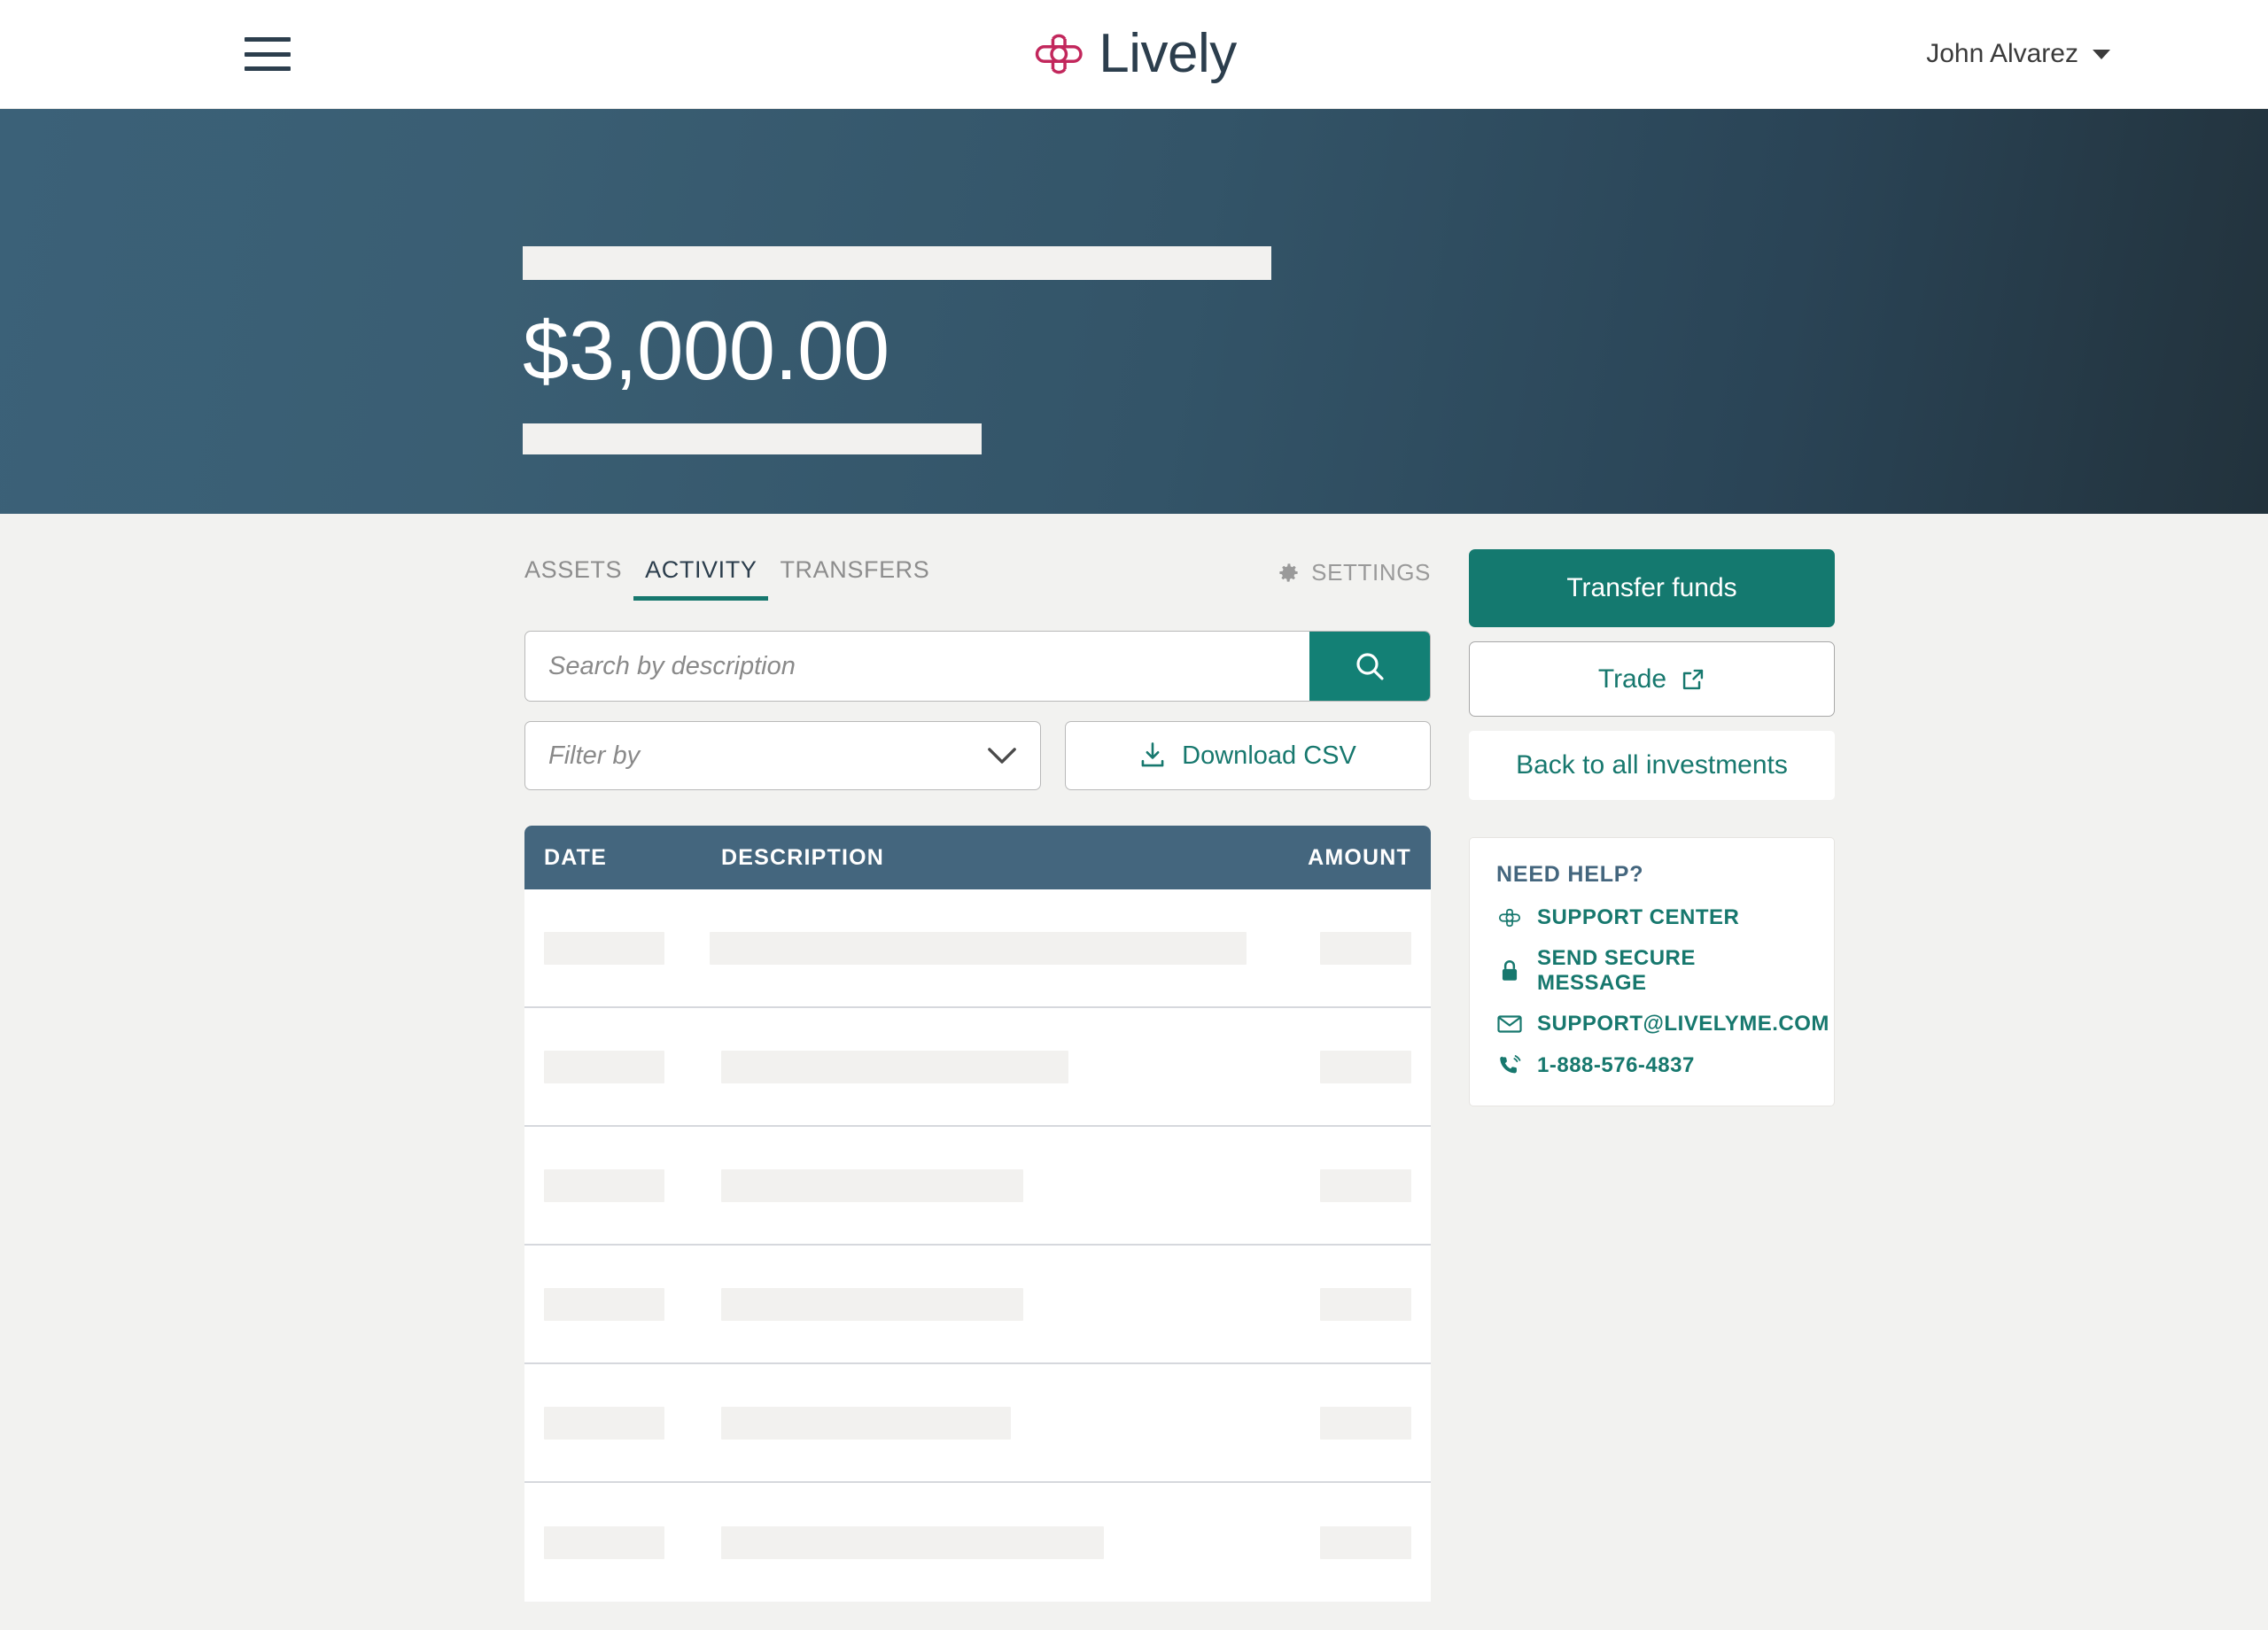 This screenshot has width=2268, height=1630. Describe the element at coordinates (1002, 756) in the screenshot. I see `chevron-down-icon` at that location.